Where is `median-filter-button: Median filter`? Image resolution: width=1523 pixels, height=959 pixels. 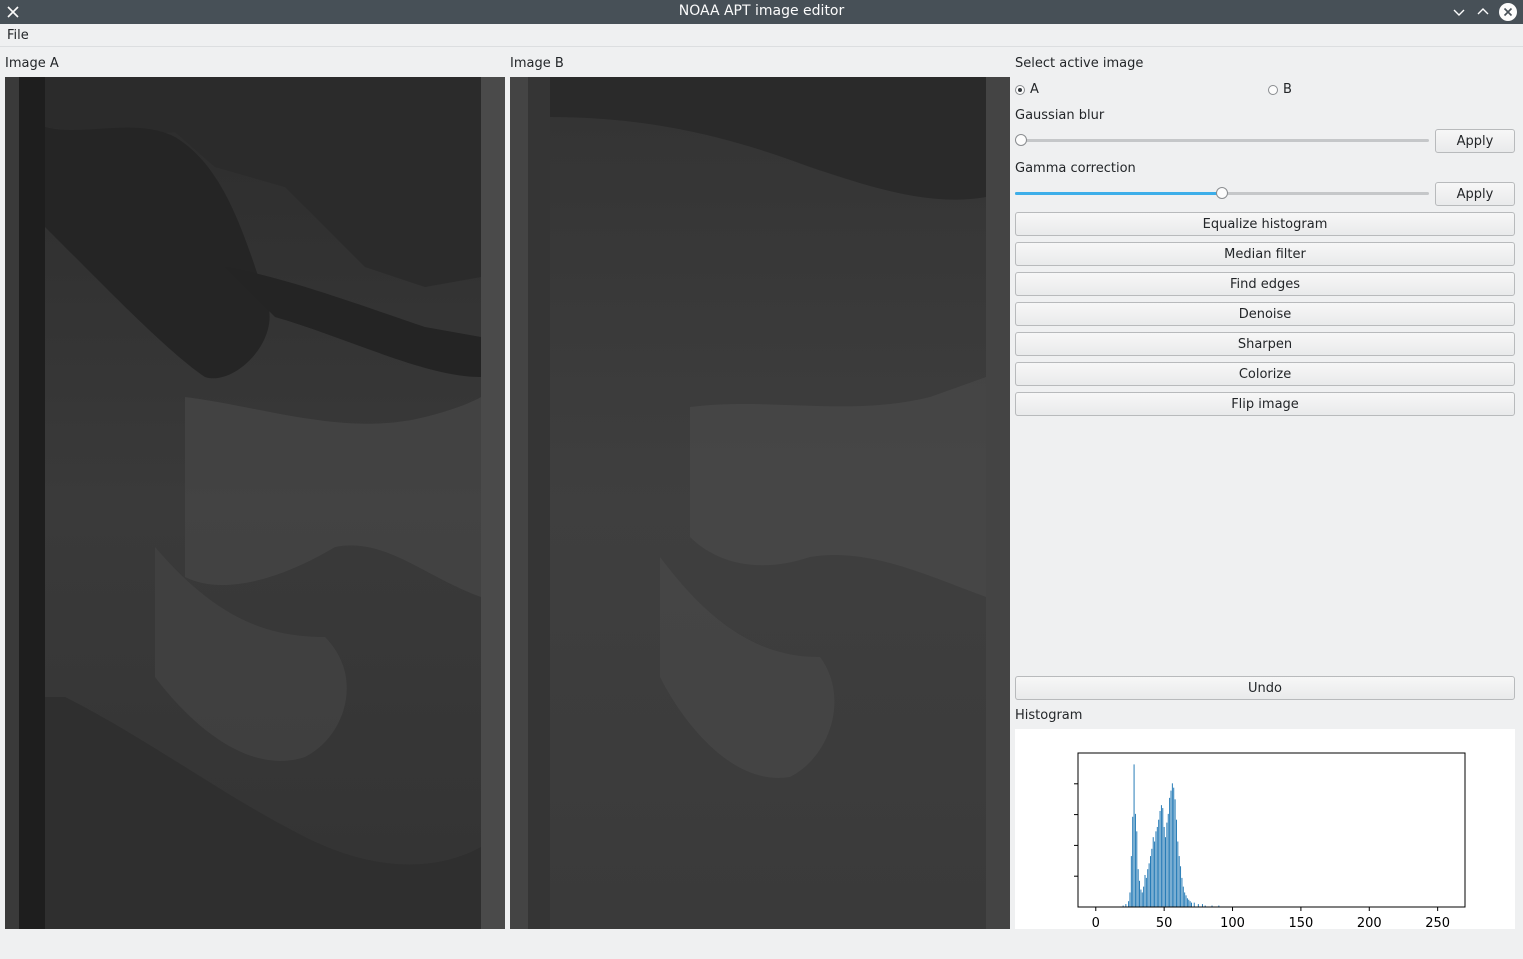
median-filter-button: Median filter is located at coordinates (1265, 254).